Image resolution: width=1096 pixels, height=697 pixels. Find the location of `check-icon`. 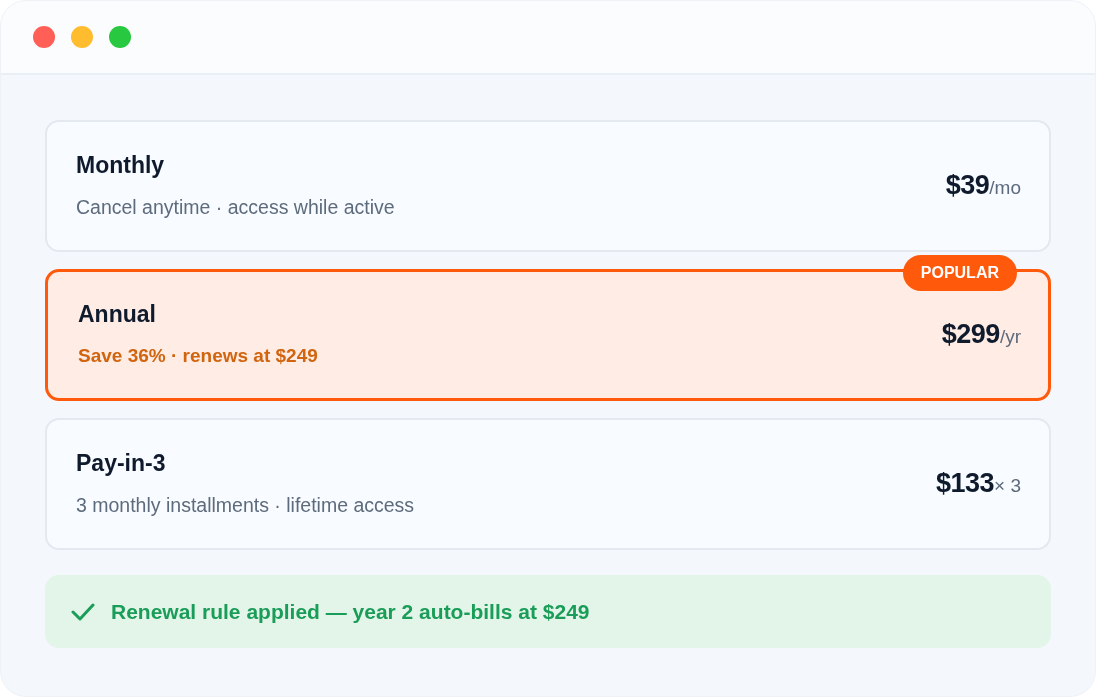

check-icon is located at coordinates (83, 611).